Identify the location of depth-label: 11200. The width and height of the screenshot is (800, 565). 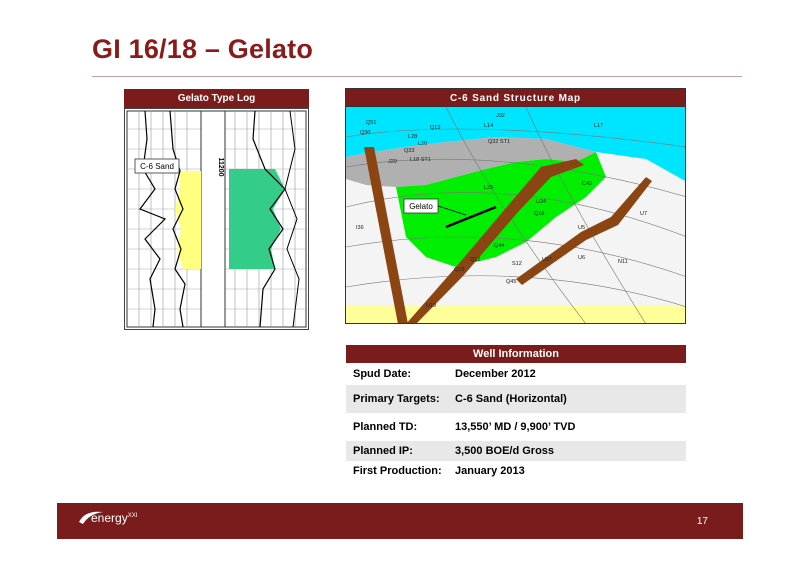
(220, 166).